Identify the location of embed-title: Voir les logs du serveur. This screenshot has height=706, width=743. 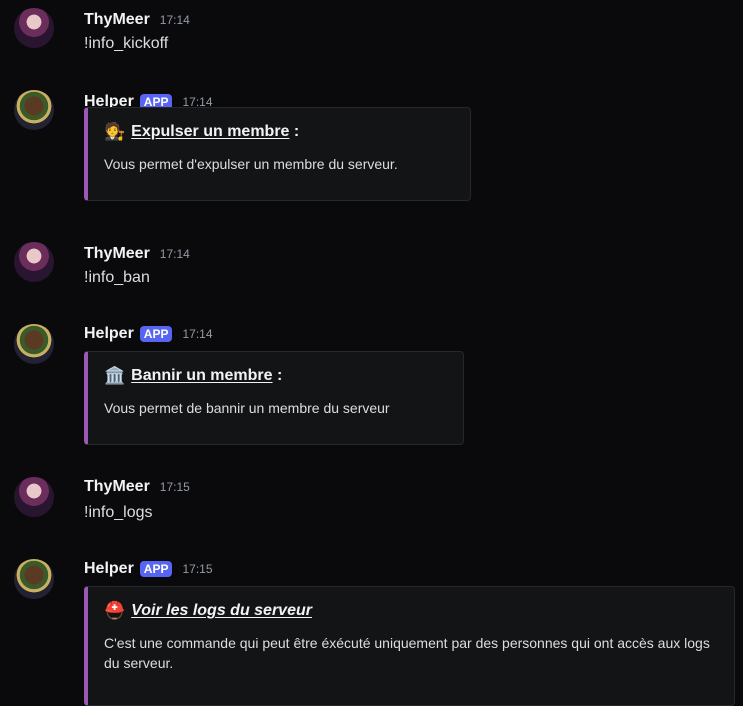
(221, 610).